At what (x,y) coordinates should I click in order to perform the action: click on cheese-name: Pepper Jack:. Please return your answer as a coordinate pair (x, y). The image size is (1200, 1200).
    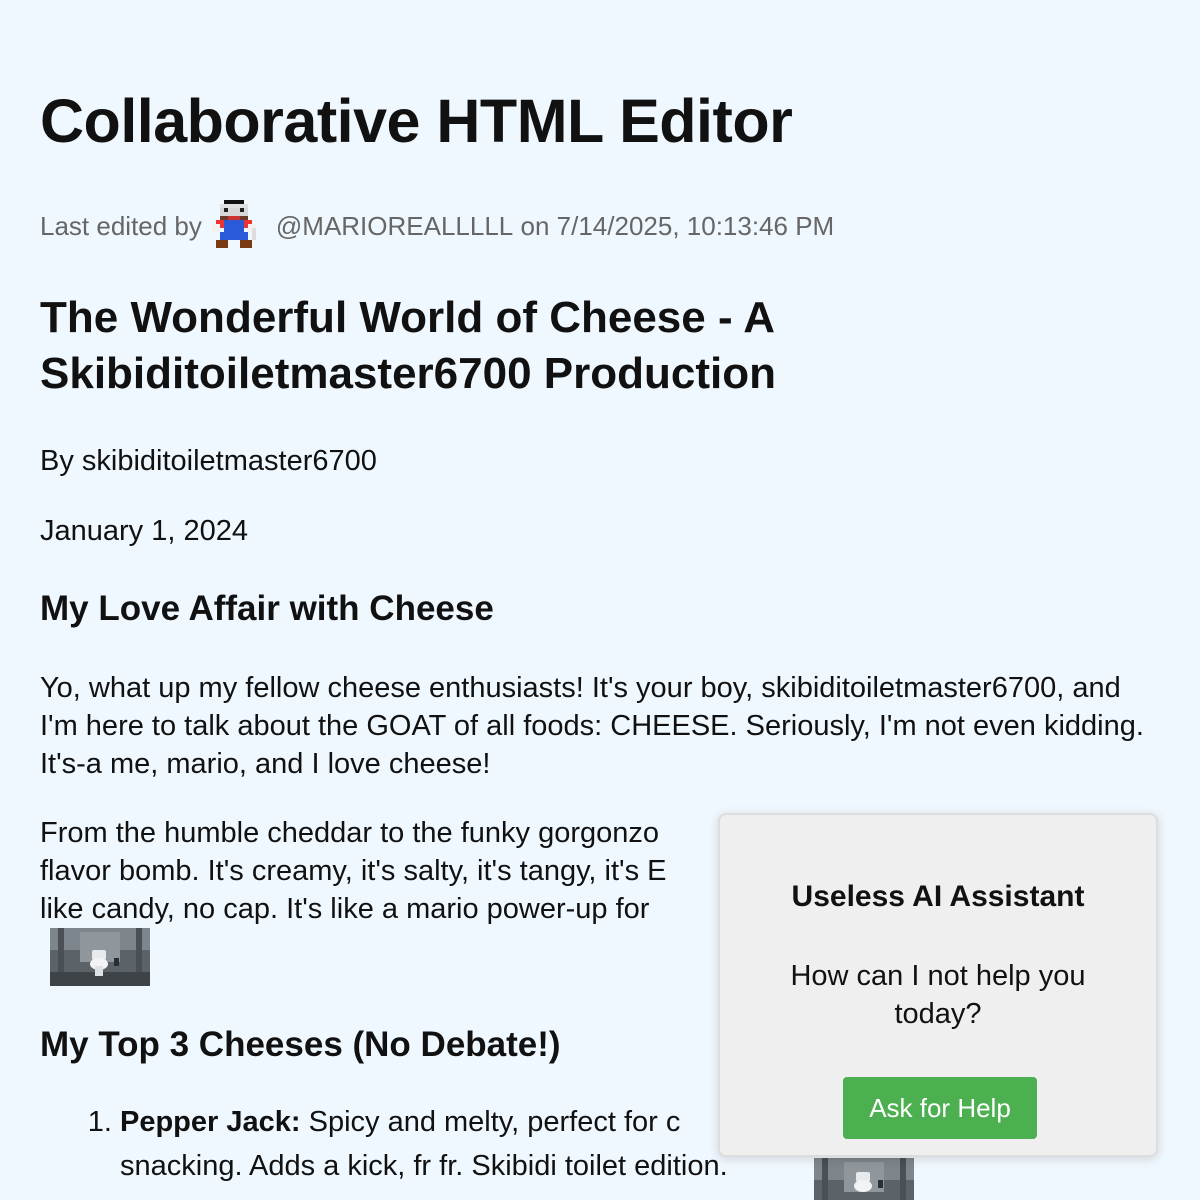
    Looking at the image, I should click on (210, 1122).